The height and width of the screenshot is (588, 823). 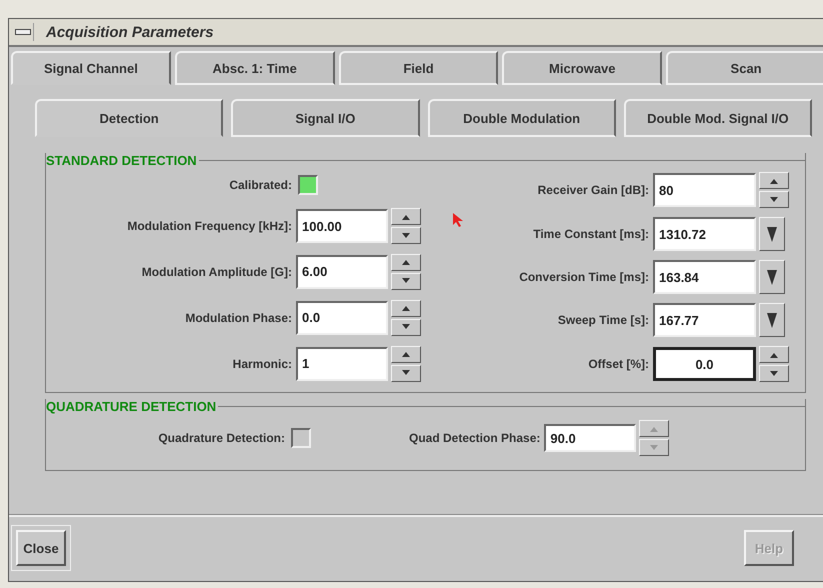 I want to click on value-field: 1310.72, so click(x=704, y=234).